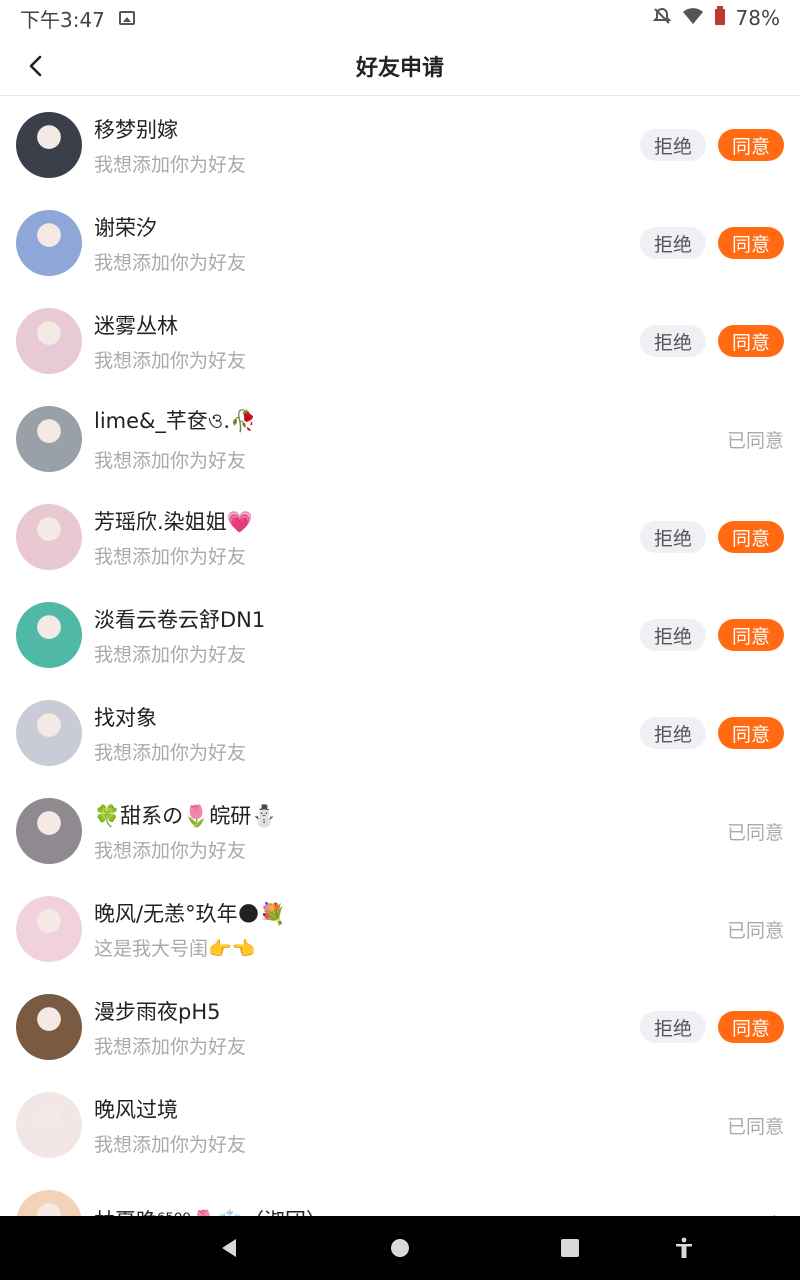 The width and height of the screenshot is (800, 1280). I want to click on friend-request-row: 🍀甜系の🌷皖研⛄ 我想添加你为好友 已同意, so click(400, 831).